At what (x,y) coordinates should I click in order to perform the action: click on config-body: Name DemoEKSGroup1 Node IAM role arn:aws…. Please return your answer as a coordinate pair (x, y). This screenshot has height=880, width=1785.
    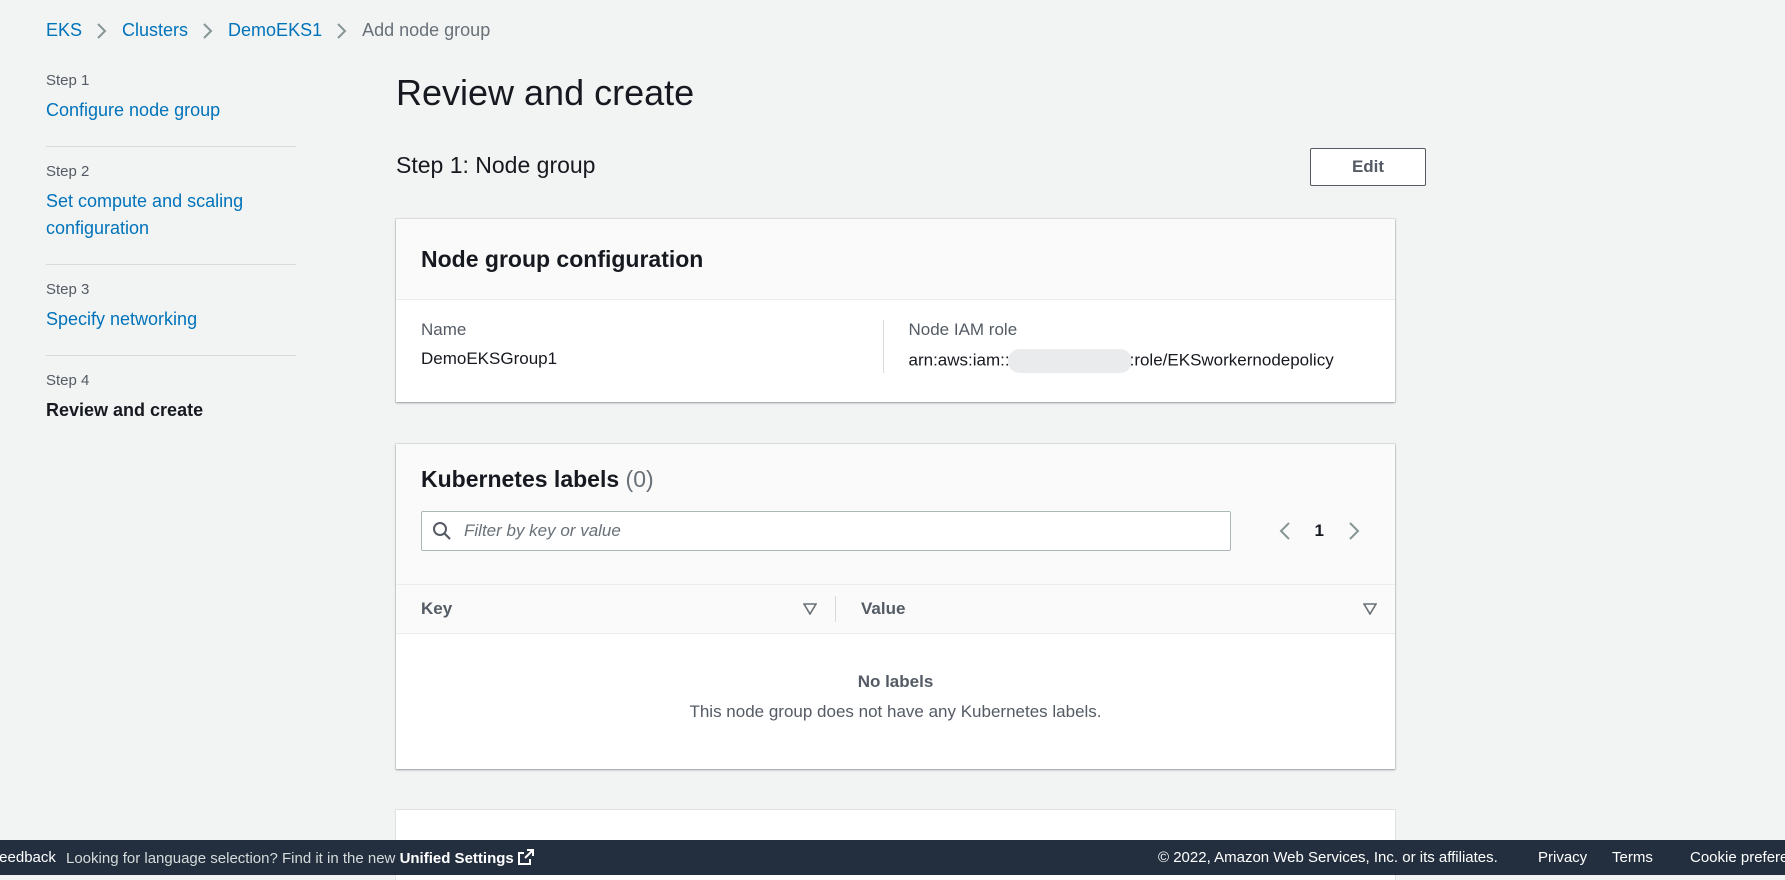
    Looking at the image, I should click on (895, 346).